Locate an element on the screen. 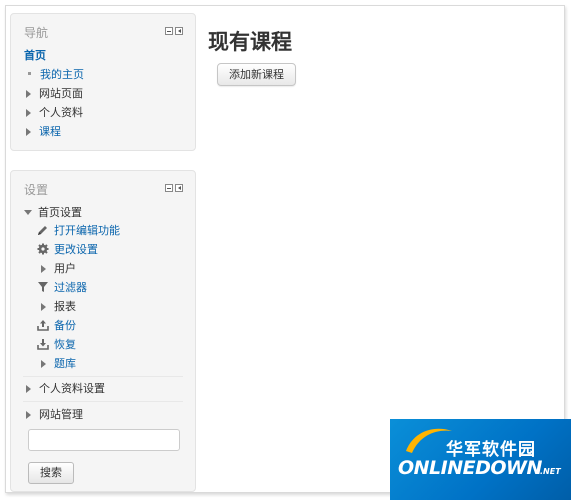 This screenshot has height=500, width=571. nav-item-courses: 课程 is located at coordinates (43, 132).